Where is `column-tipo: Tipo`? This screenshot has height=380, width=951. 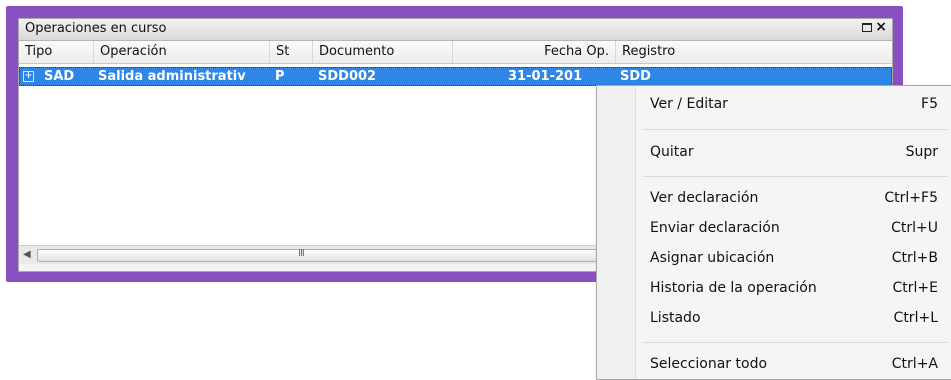 column-tipo: Tipo is located at coordinates (56, 52).